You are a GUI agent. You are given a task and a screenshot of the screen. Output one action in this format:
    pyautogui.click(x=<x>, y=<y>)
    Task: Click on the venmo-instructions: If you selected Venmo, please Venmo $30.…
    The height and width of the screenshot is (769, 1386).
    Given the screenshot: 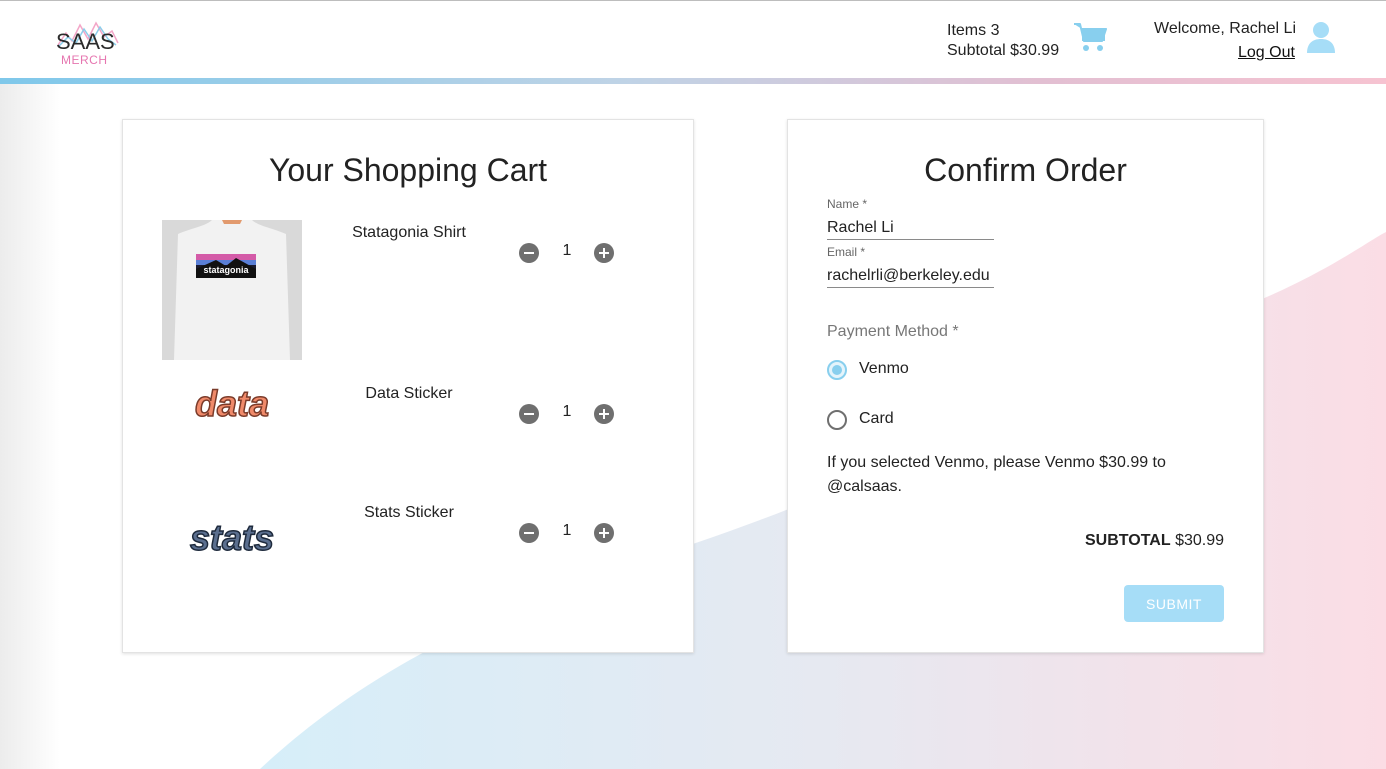 What is the action you would take?
    pyautogui.click(x=996, y=474)
    